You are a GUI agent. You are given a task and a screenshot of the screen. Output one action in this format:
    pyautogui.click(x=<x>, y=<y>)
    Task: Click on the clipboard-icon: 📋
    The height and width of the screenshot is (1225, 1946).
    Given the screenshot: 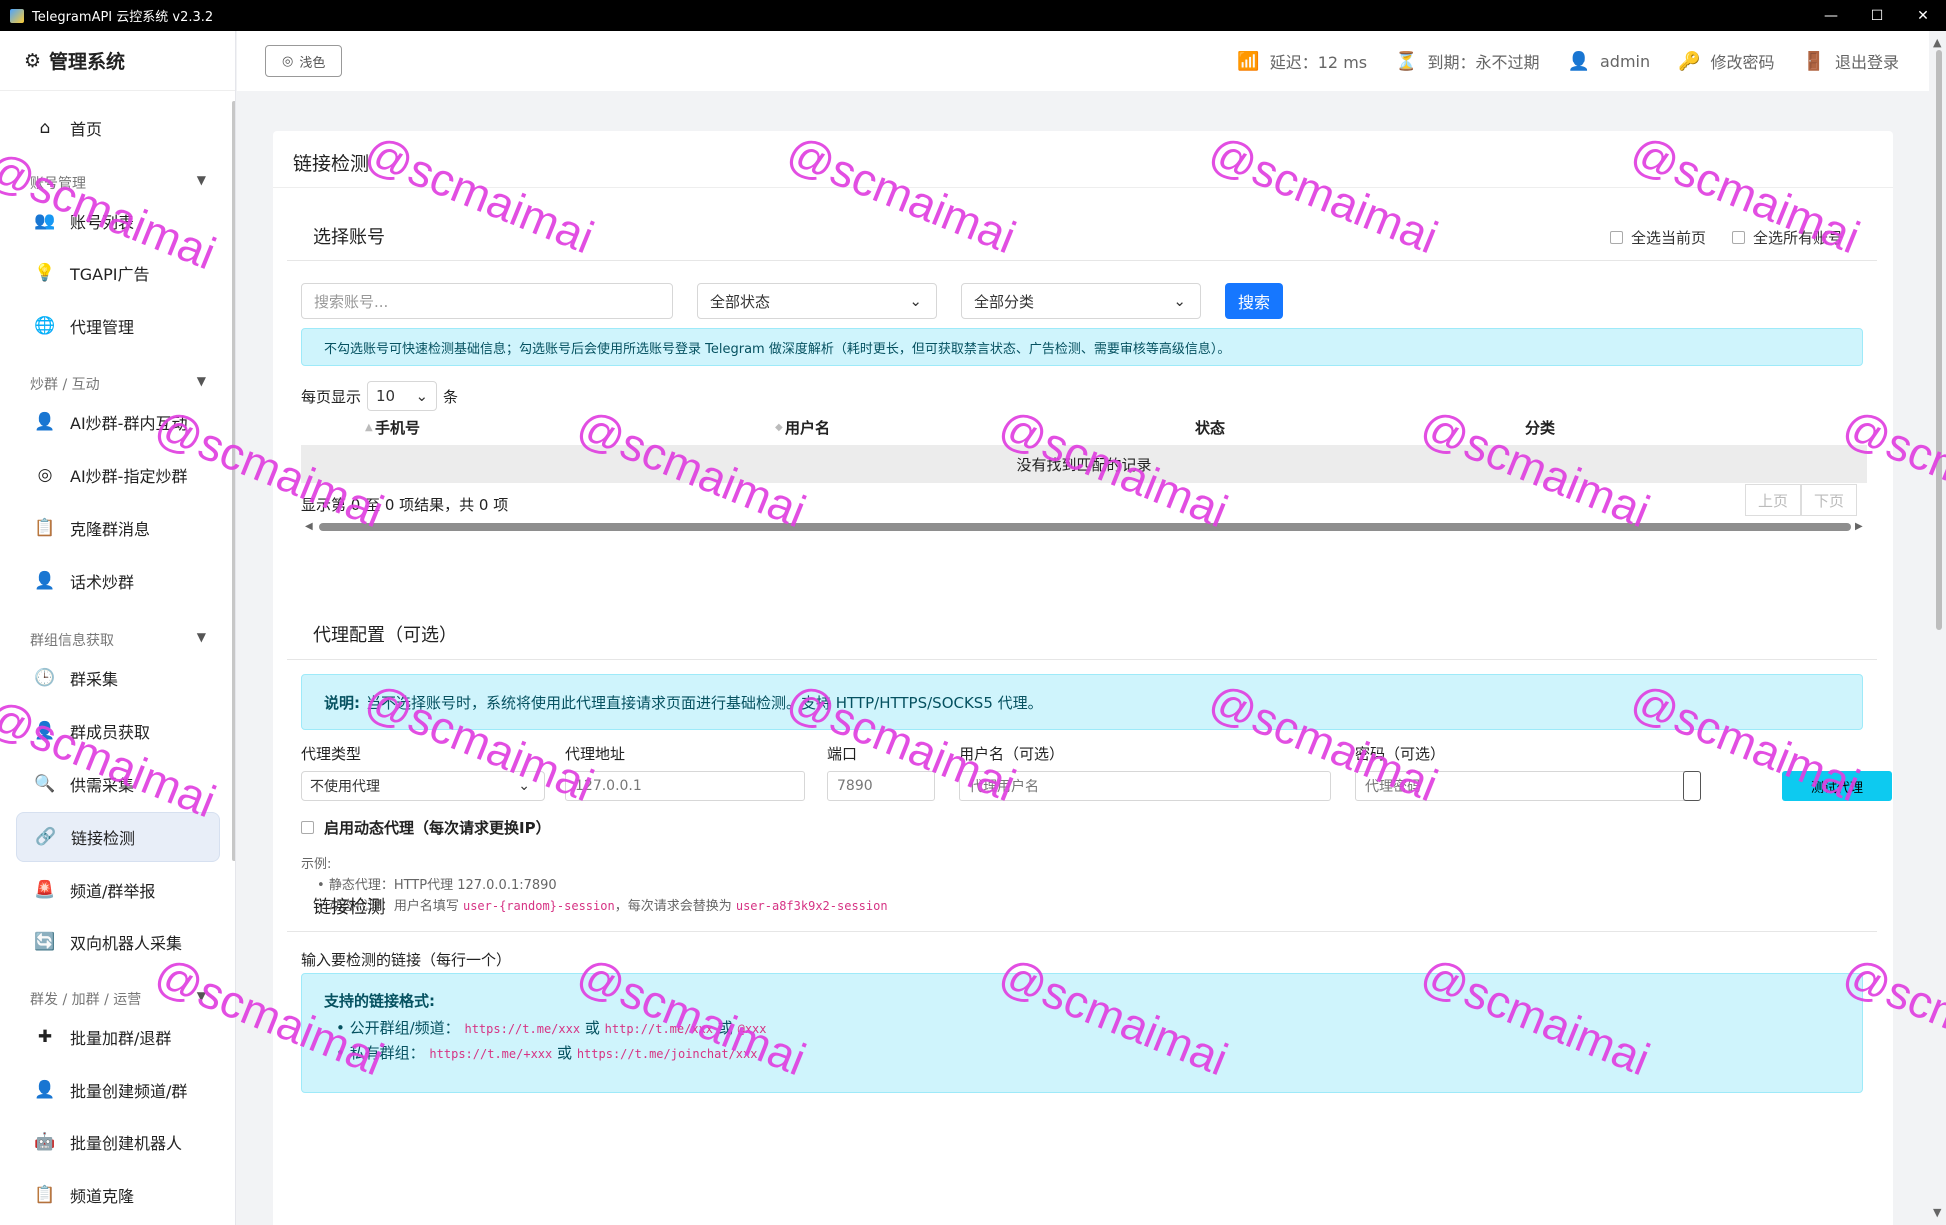 What is the action you would take?
    pyautogui.click(x=45, y=528)
    